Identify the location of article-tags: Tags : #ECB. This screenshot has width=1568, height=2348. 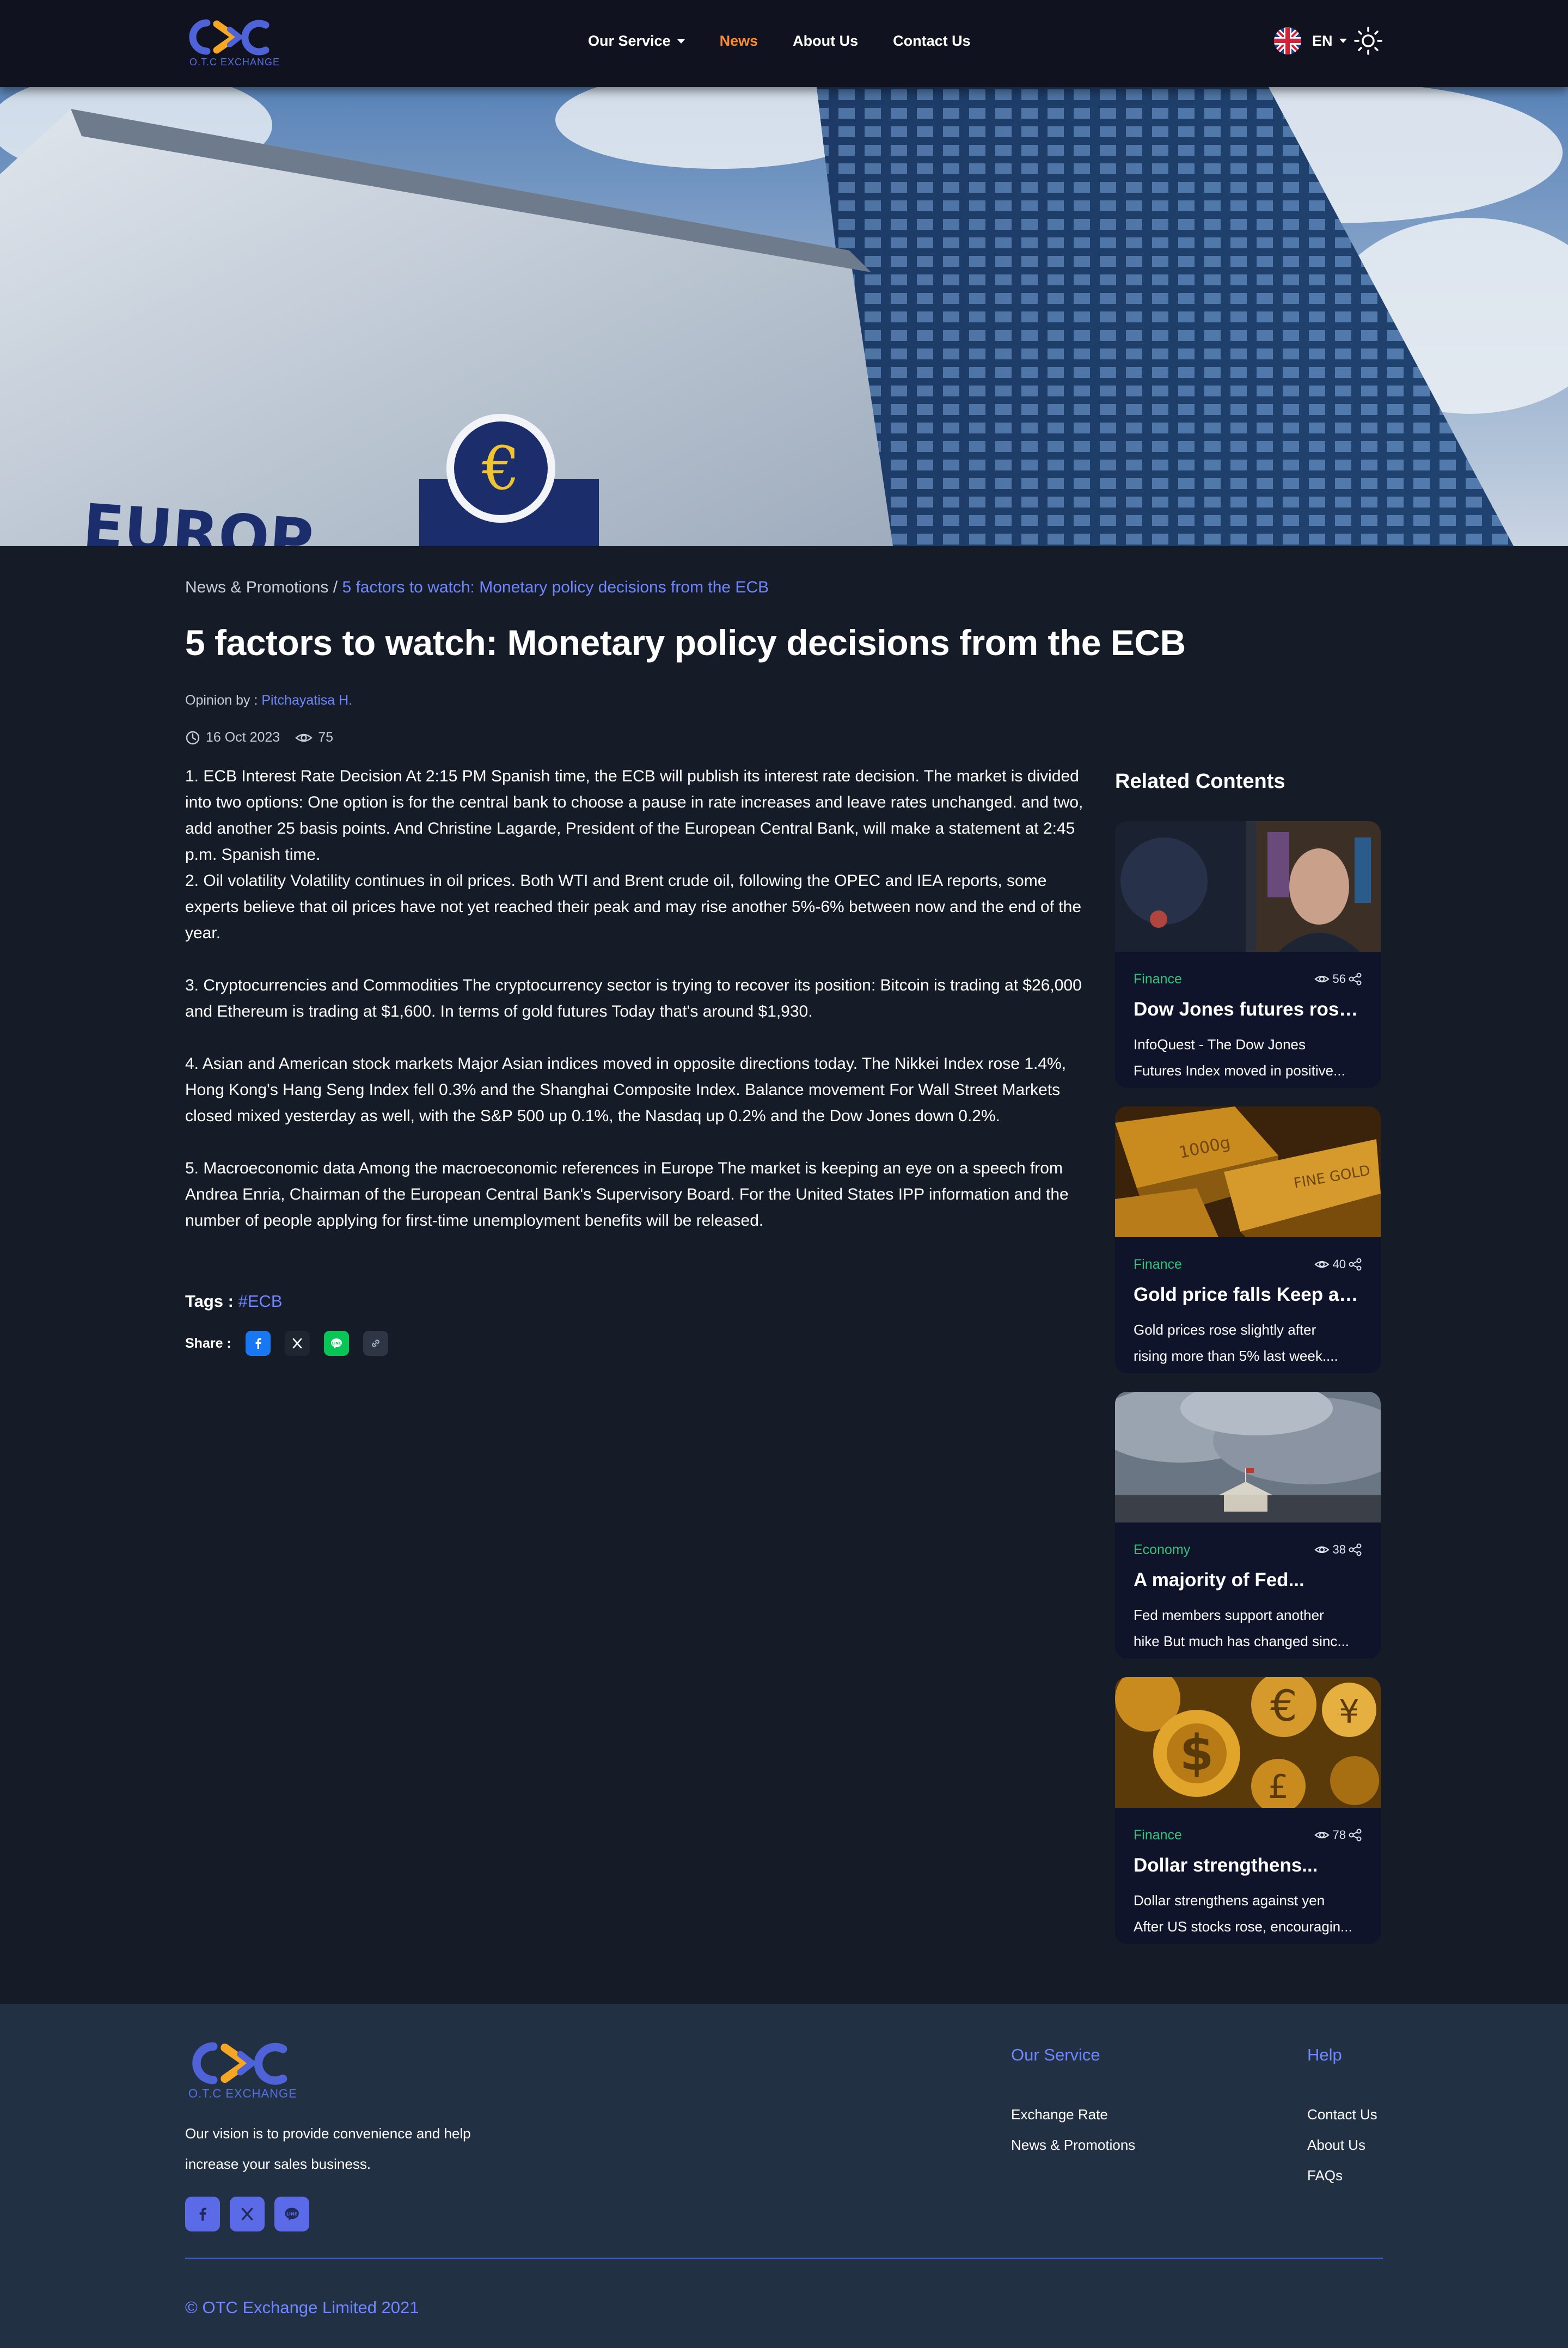
(234, 1301).